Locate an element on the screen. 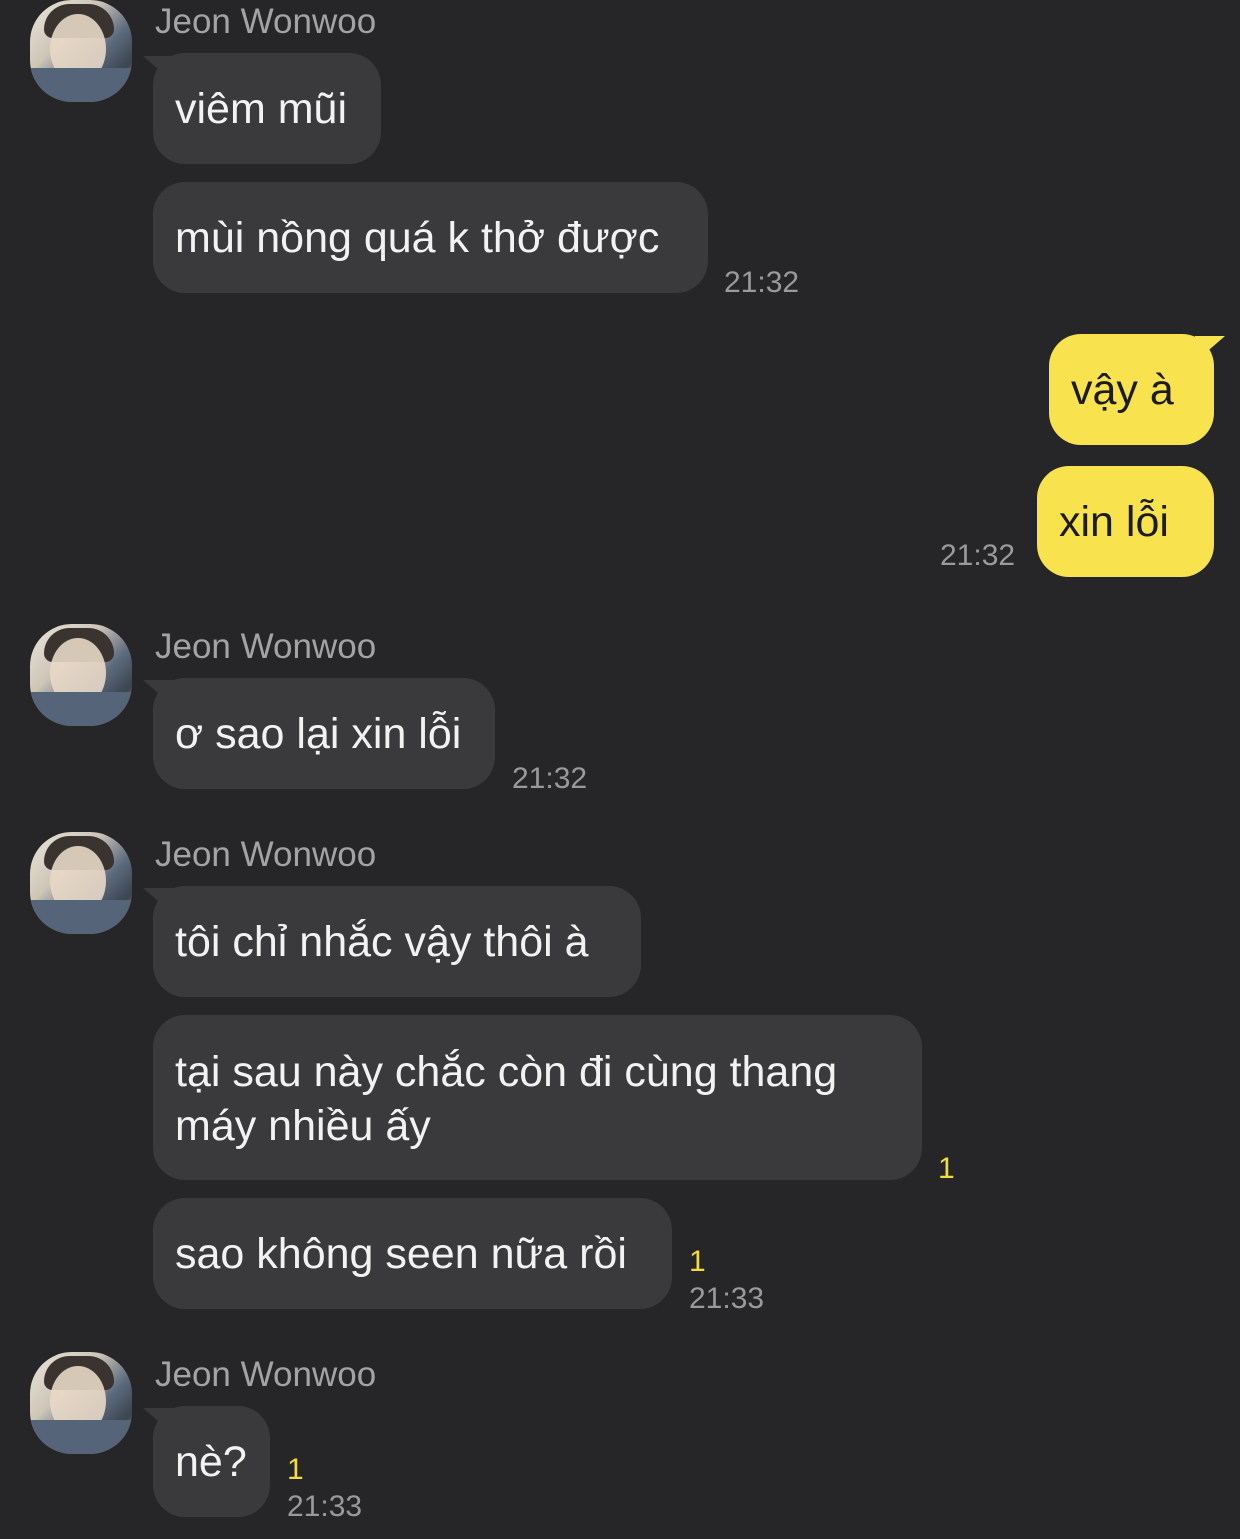 This screenshot has width=1240, height=1539. incoming-message-bubble: mùi nồng quá k thở được is located at coordinates (430, 237).